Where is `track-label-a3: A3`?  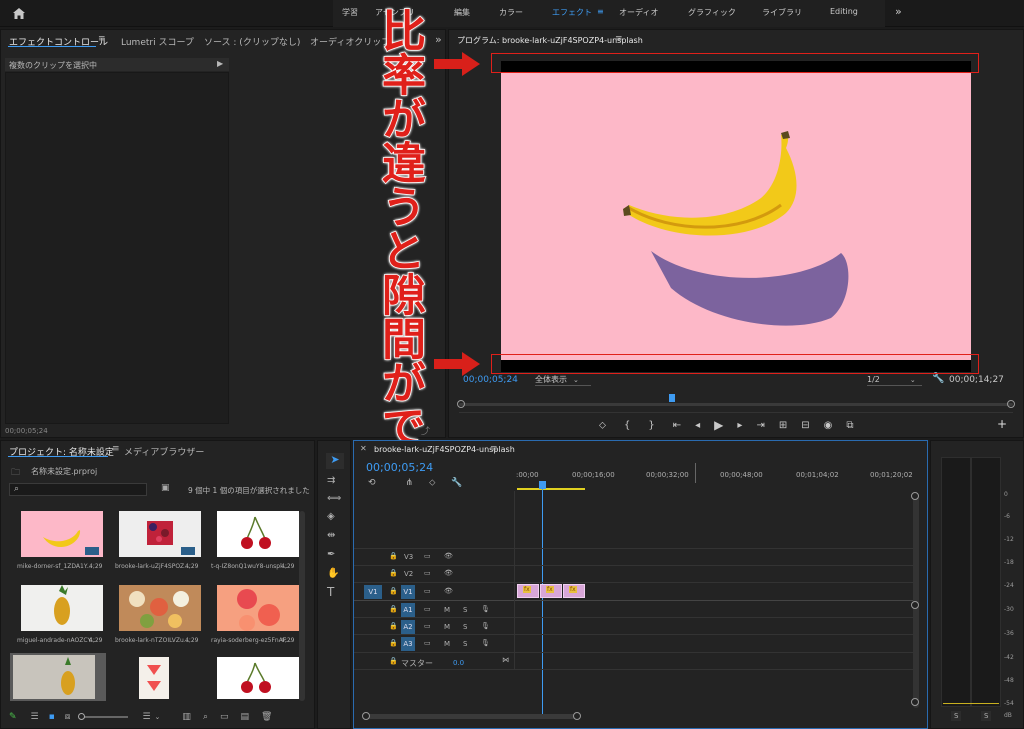 track-label-a3: A3 is located at coordinates (408, 644).